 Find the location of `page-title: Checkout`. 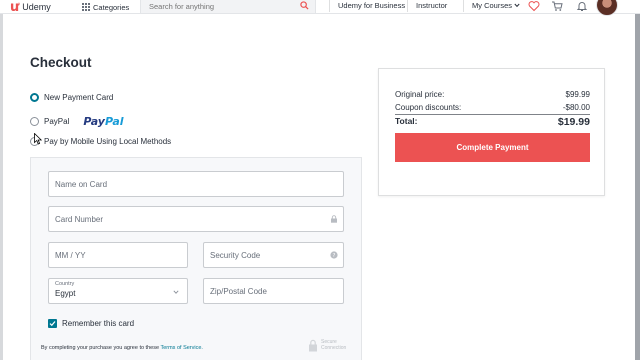

page-title: Checkout is located at coordinates (61, 62).